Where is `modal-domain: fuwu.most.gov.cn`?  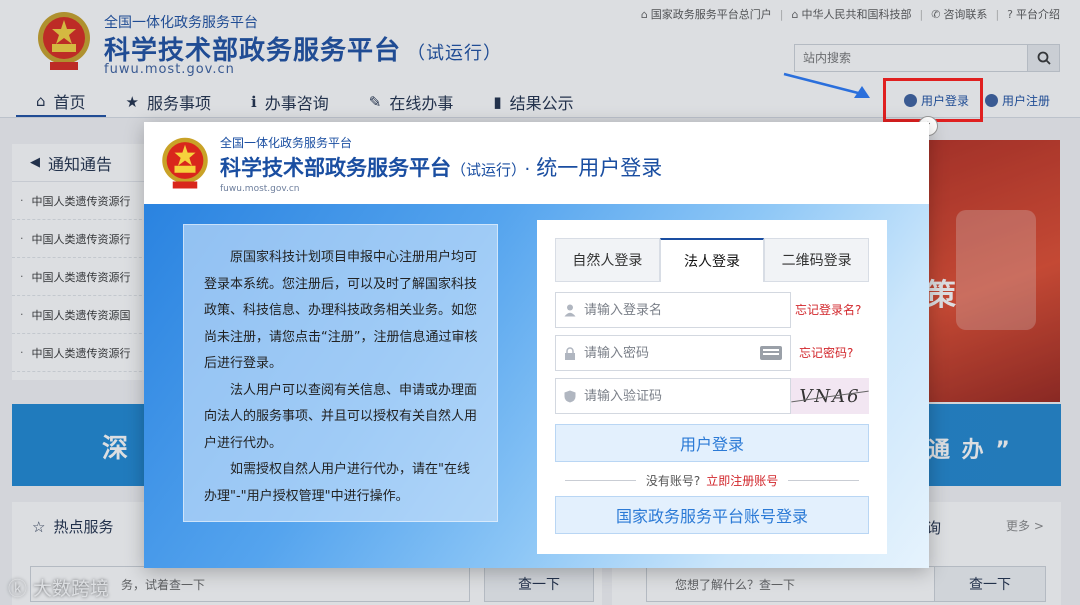
modal-domain: fuwu.most.gov.cn is located at coordinates (260, 189).